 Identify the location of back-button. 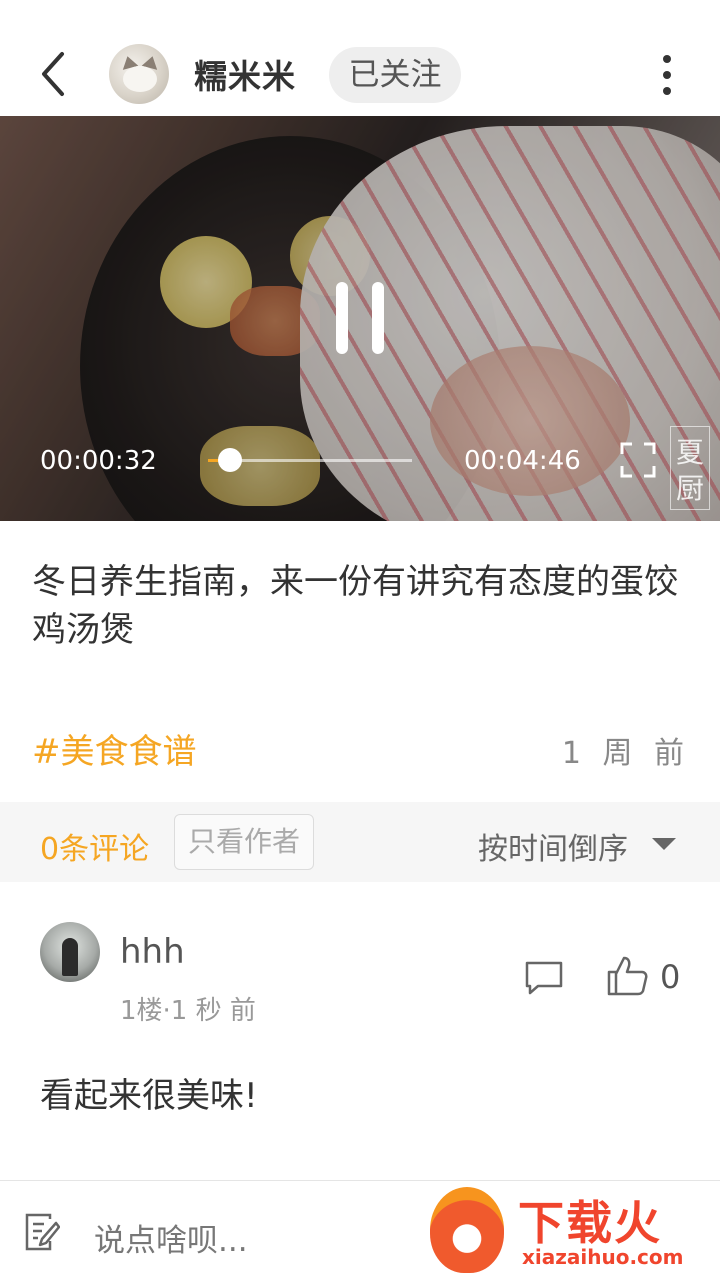
(54, 74).